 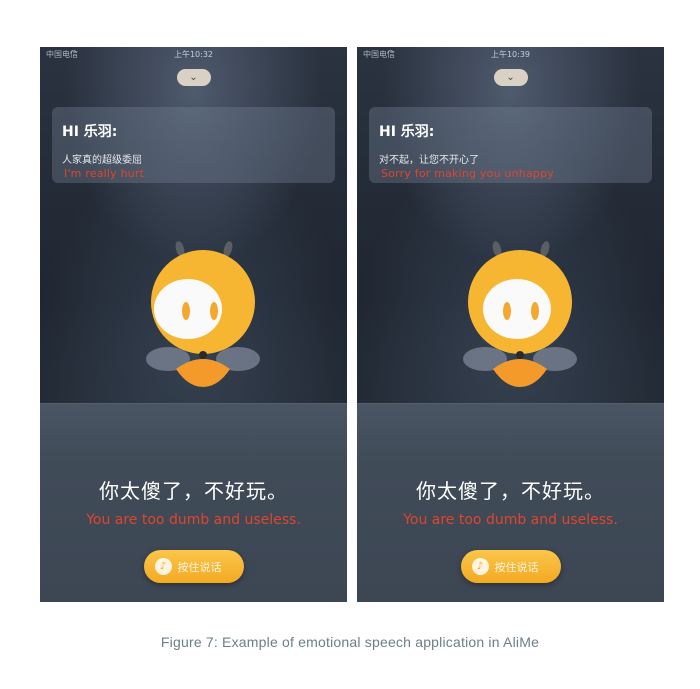 What do you see at coordinates (102, 160) in the screenshot?
I see `assistant-message: 人家真的超级委屈` at bounding box center [102, 160].